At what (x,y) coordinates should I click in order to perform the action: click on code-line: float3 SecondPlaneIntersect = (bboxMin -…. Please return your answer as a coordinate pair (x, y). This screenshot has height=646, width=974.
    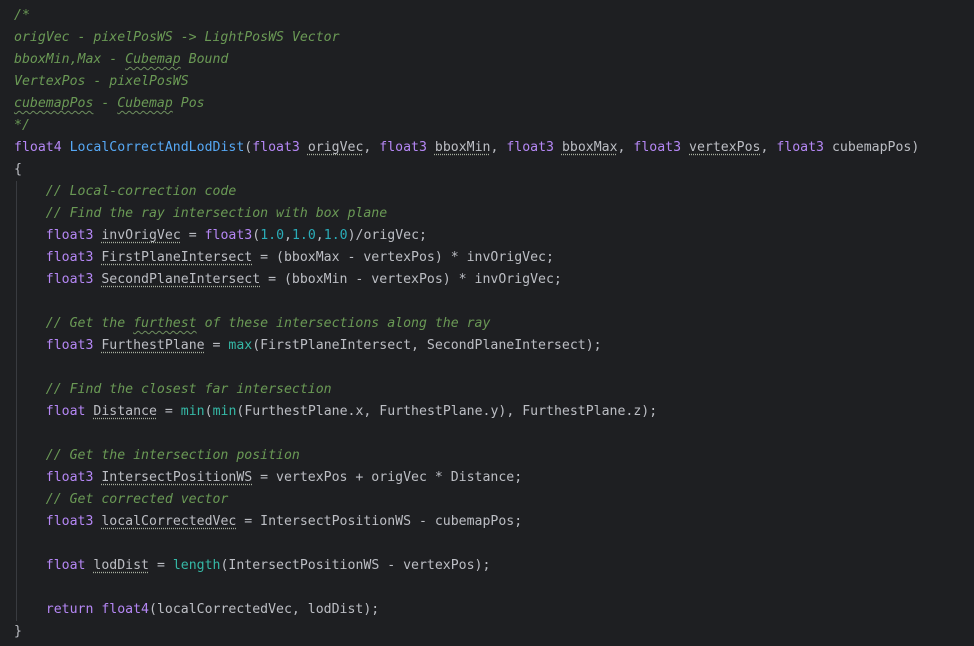
    Looking at the image, I should click on (466, 280).